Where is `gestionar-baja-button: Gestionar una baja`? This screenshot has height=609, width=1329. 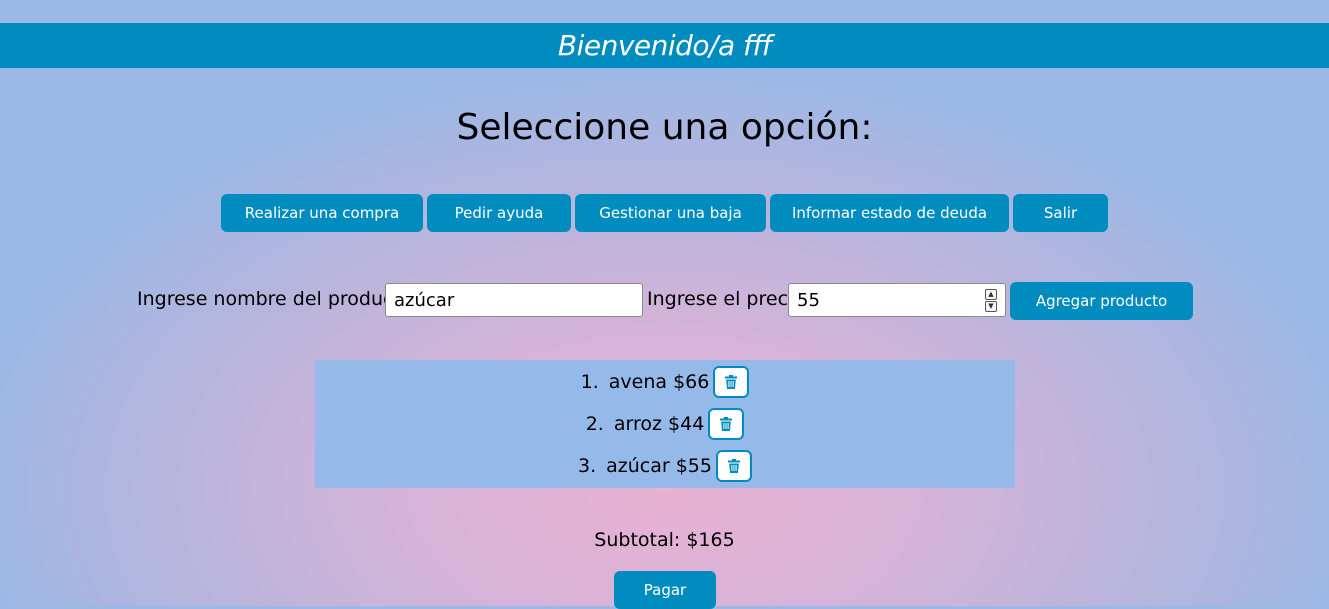
gestionar-baja-button: Gestionar una baja is located at coordinates (670, 213).